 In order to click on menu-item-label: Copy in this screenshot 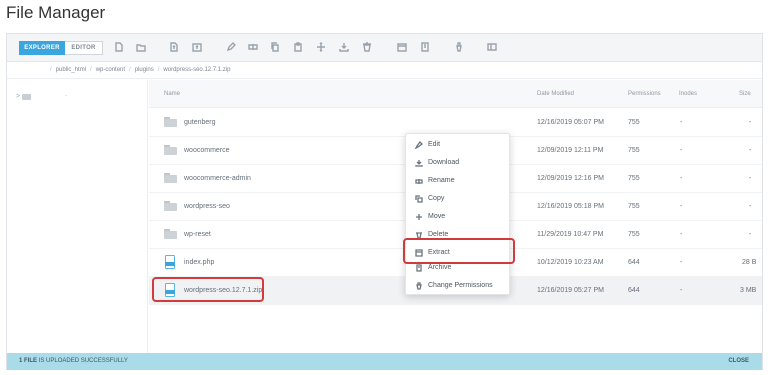, I will do `click(436, 198)`.